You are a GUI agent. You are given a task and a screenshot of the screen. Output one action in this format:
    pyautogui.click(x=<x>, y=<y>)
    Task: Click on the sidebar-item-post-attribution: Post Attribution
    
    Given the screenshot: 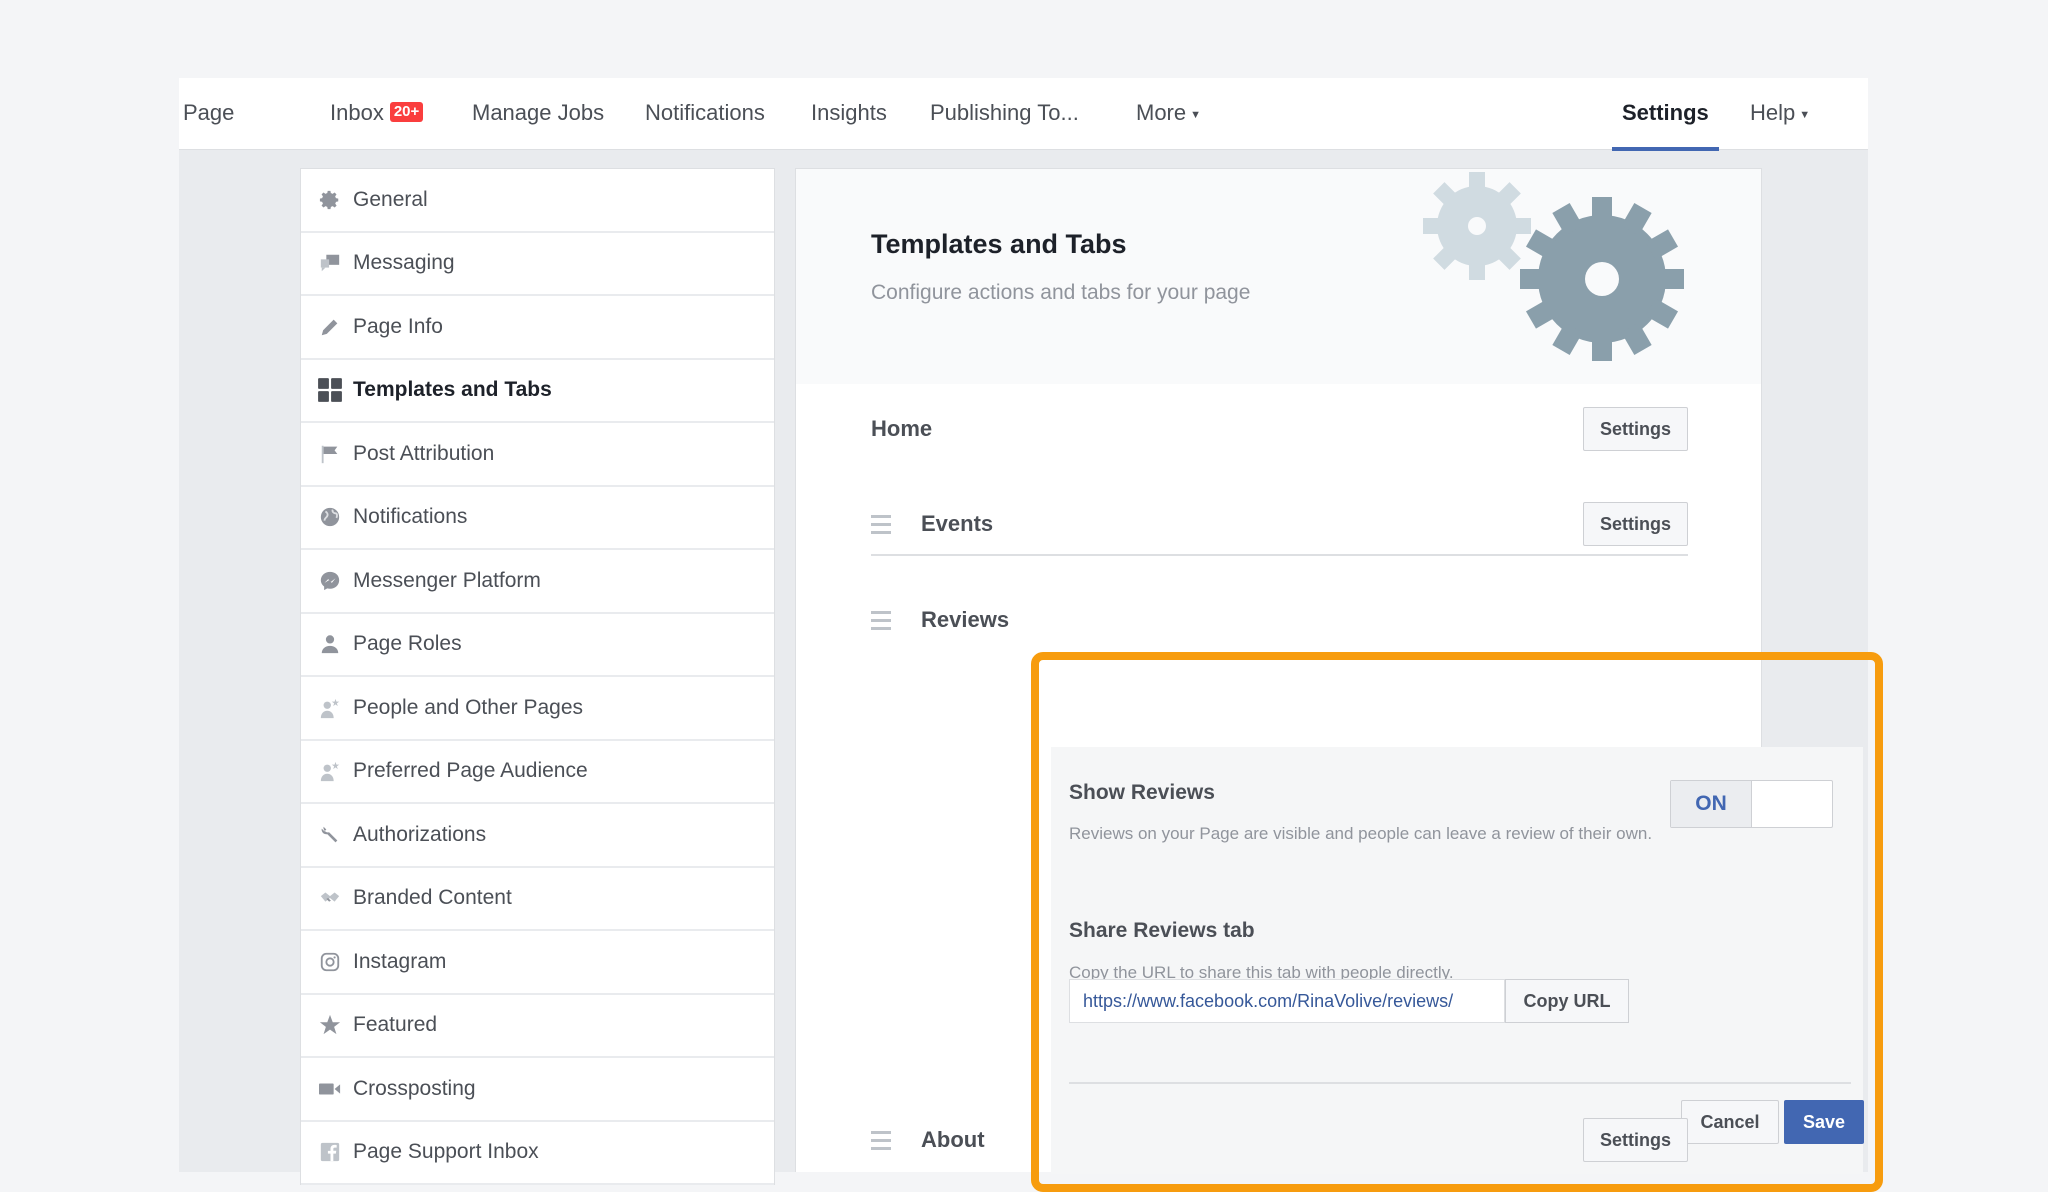 What is the action you would take?
    pyautogui.click(x=537, y=455)
    